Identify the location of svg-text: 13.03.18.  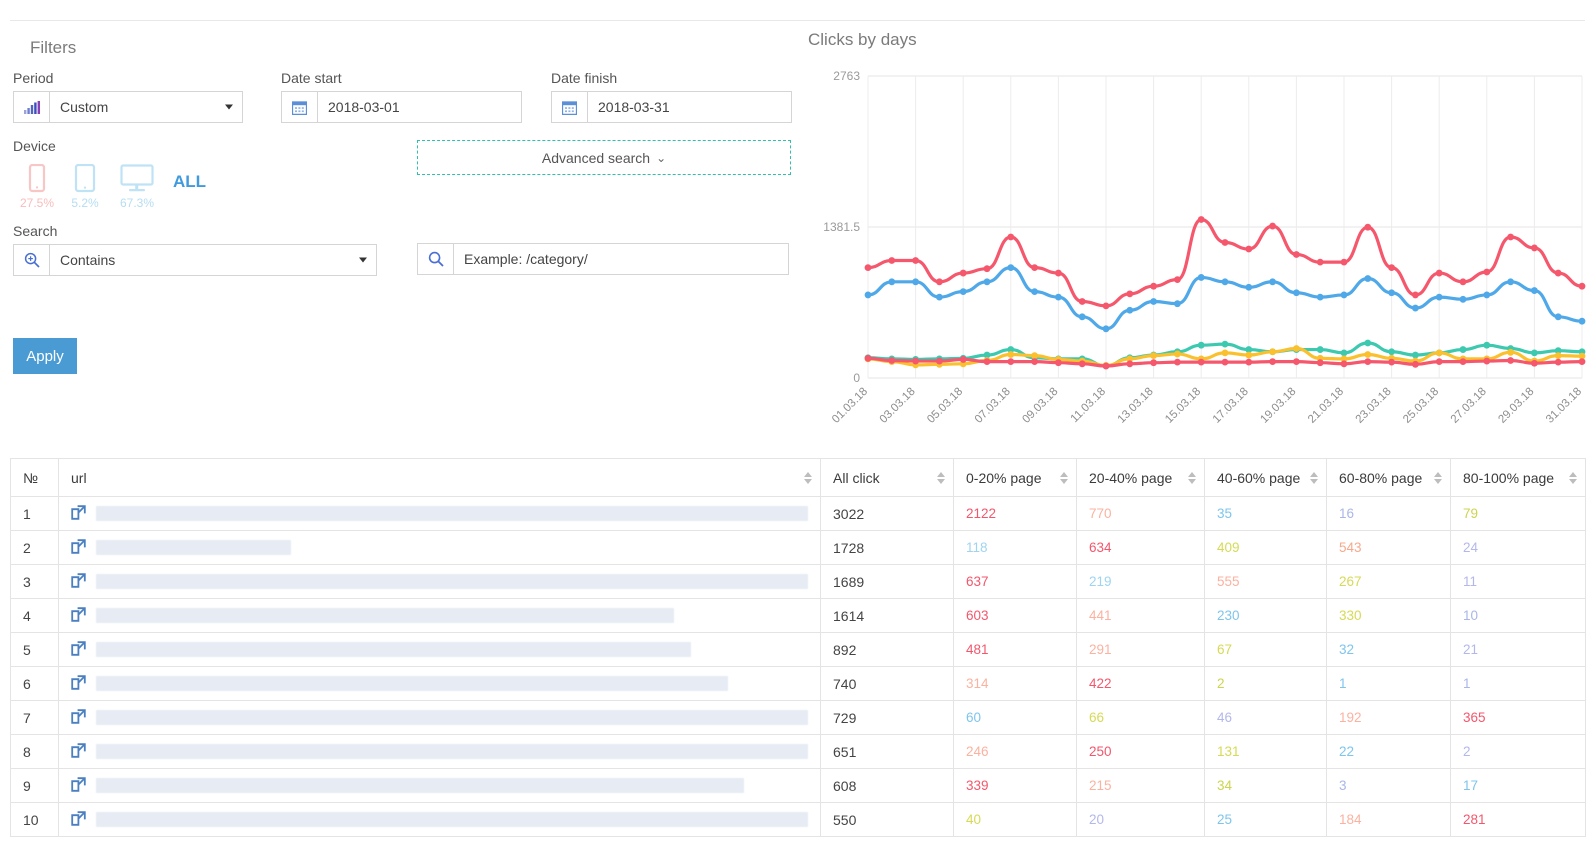
(1136, 406).